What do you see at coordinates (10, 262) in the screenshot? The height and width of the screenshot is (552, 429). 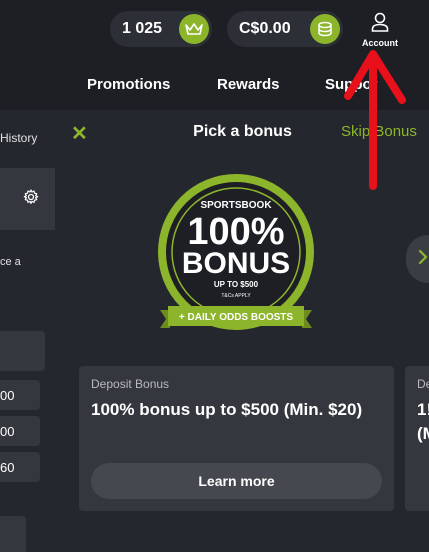 I see `background-text: ce a` at bounding box center [10, 262].